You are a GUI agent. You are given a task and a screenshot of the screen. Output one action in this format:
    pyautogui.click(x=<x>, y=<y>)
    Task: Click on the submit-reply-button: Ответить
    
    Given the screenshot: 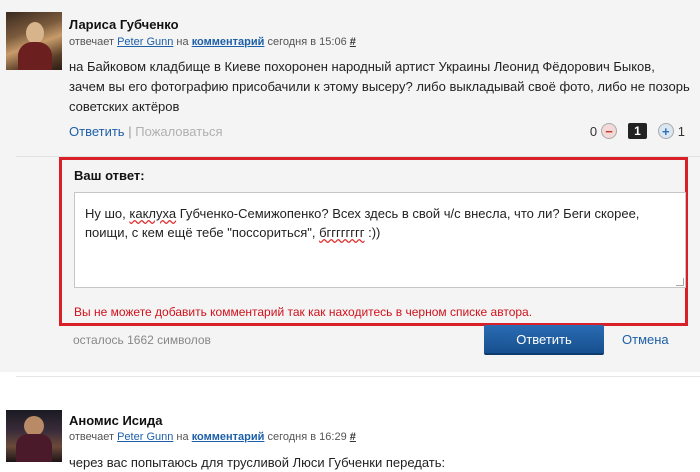 What is the action you would take?
    pyautogui.click(x=544, y=340)
    